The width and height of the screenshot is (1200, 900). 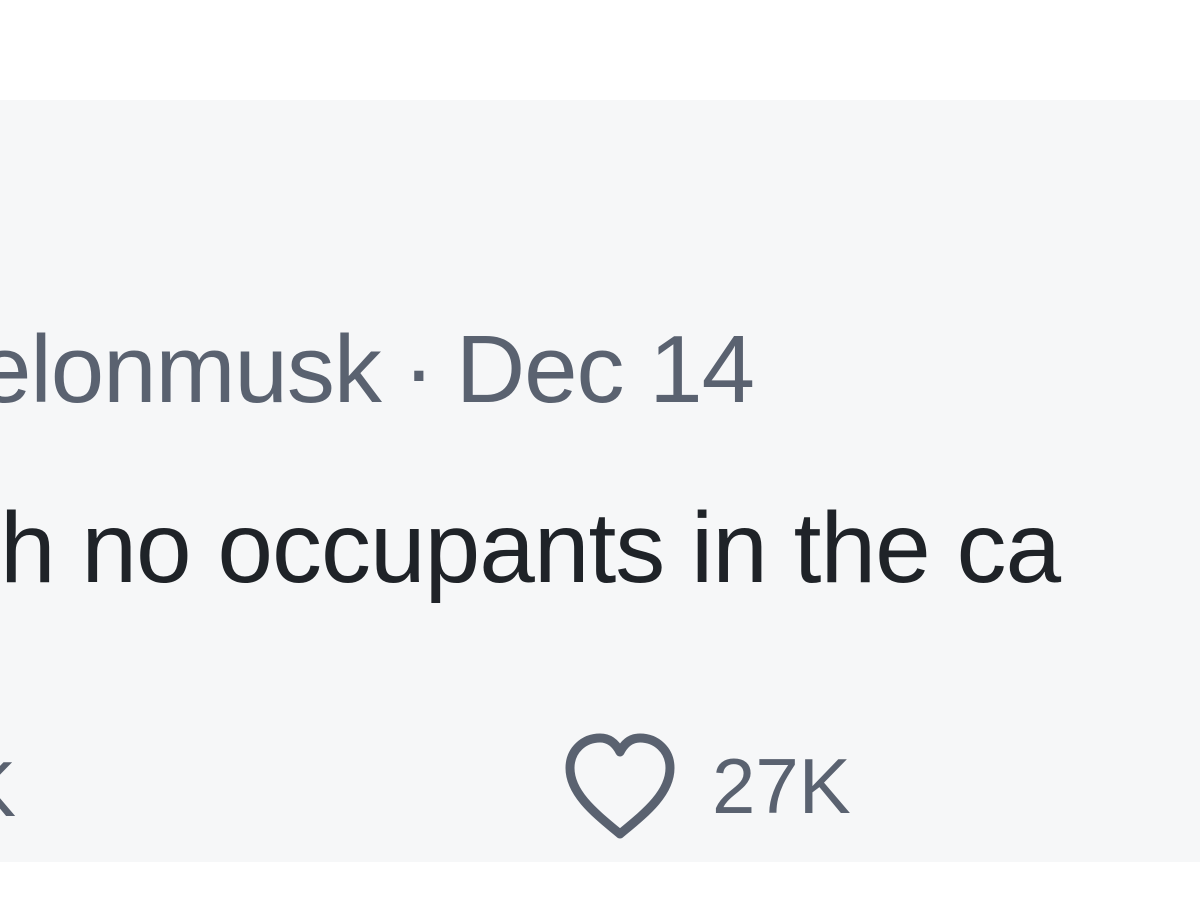 What do you see at coordinates (191, 370) in the screenshot?
I see `author-handle: elonmusk` at bounding box center [191, 370].